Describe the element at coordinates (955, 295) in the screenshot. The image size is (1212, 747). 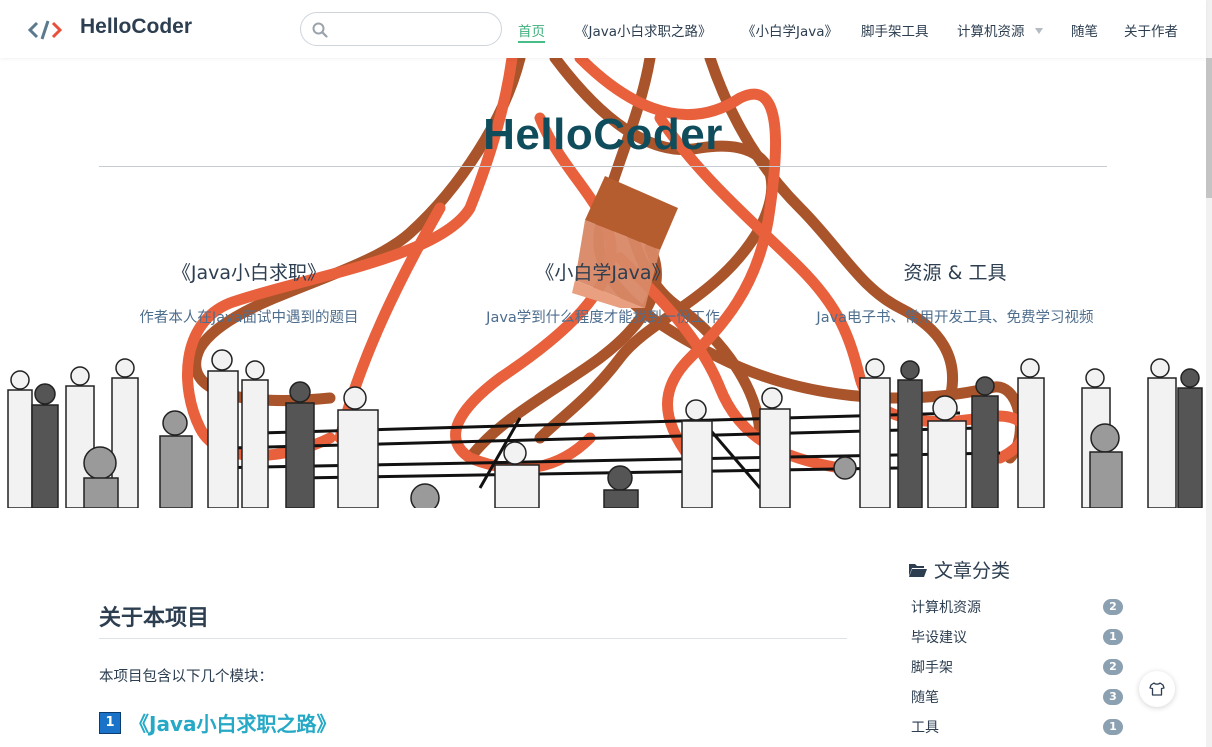
I see `feature-resources: 资源 & 工具 Java电子书、常用开发工具、免费学习视频` at that location.